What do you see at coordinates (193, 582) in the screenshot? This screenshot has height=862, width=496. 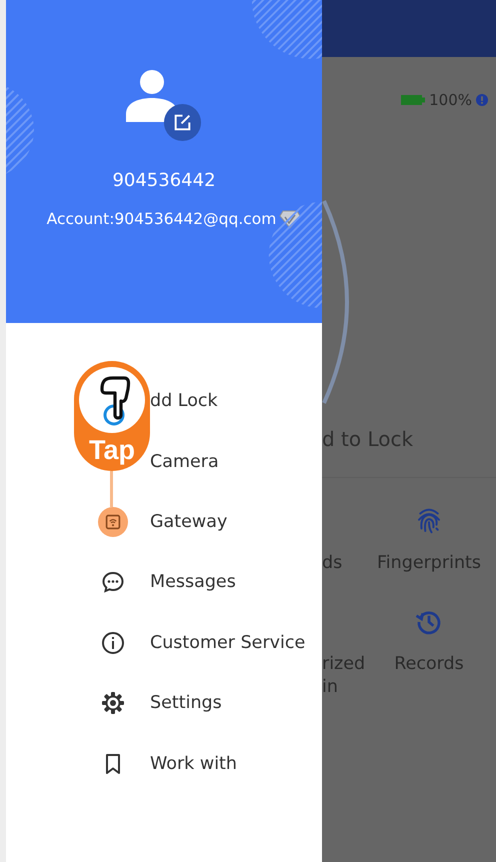 I see `menu-item: Messages` at bounding box center [193, 582].